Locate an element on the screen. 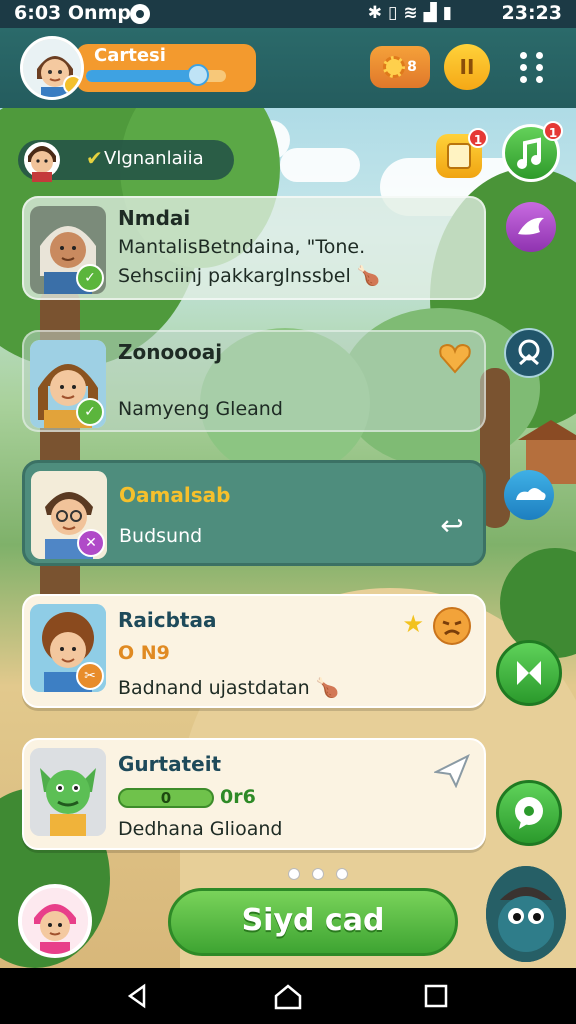 The image size is (576, 1024). cloud-button is located at coordinates (529, 495).